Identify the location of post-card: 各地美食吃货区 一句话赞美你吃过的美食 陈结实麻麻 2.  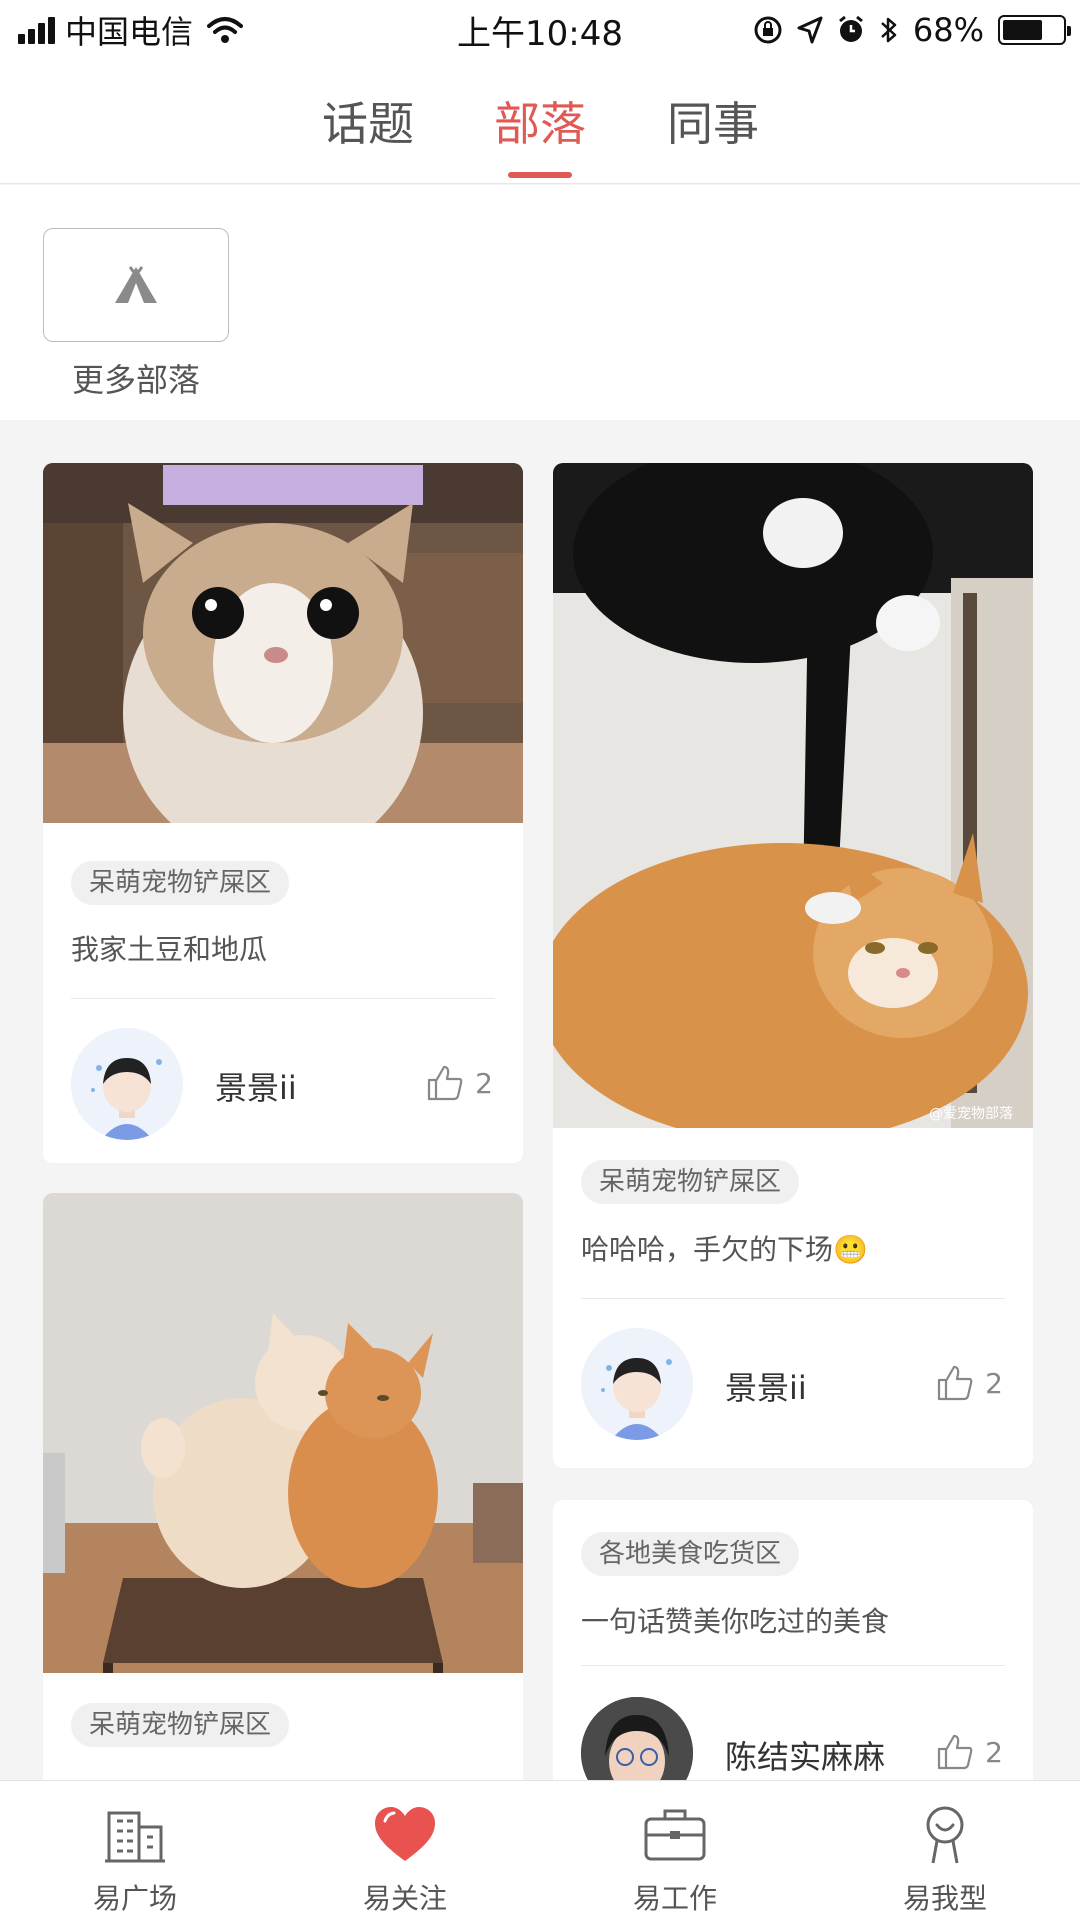
(793, 1660).